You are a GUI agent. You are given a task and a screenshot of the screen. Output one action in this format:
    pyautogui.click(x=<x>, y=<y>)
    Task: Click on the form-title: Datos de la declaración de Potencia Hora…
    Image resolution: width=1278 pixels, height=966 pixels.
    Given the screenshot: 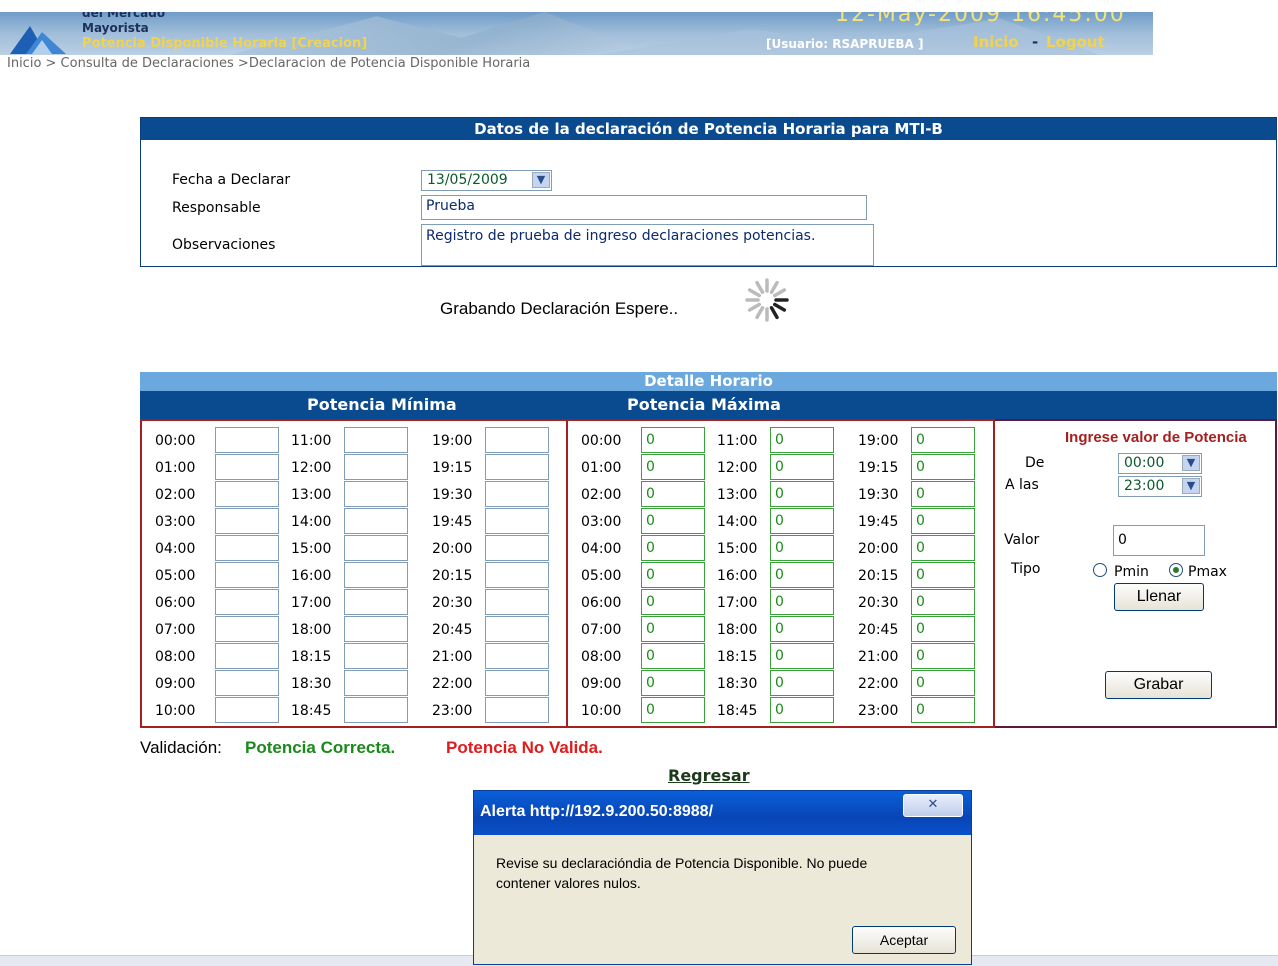 What is the action you would take?
    pyautogui.click(x=708, y=129)
    